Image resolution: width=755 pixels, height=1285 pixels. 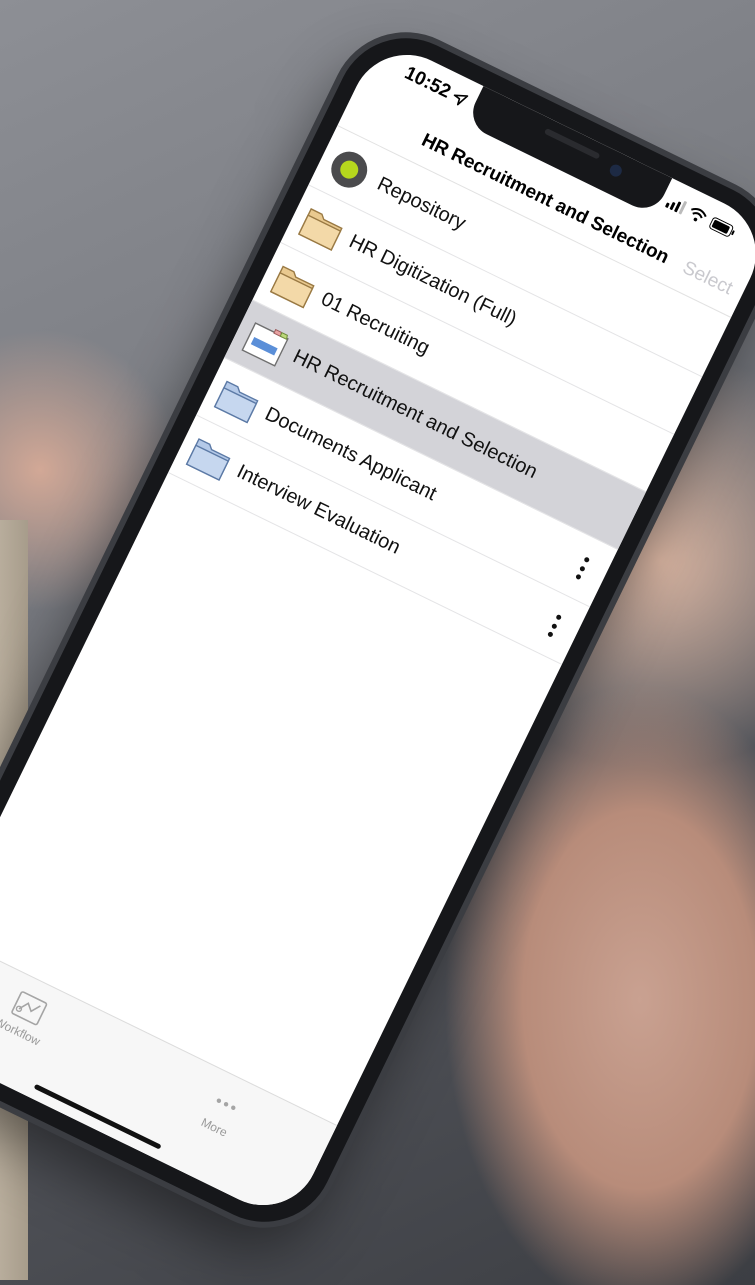 I want to click on status-icons, so click(x=701, y=216).